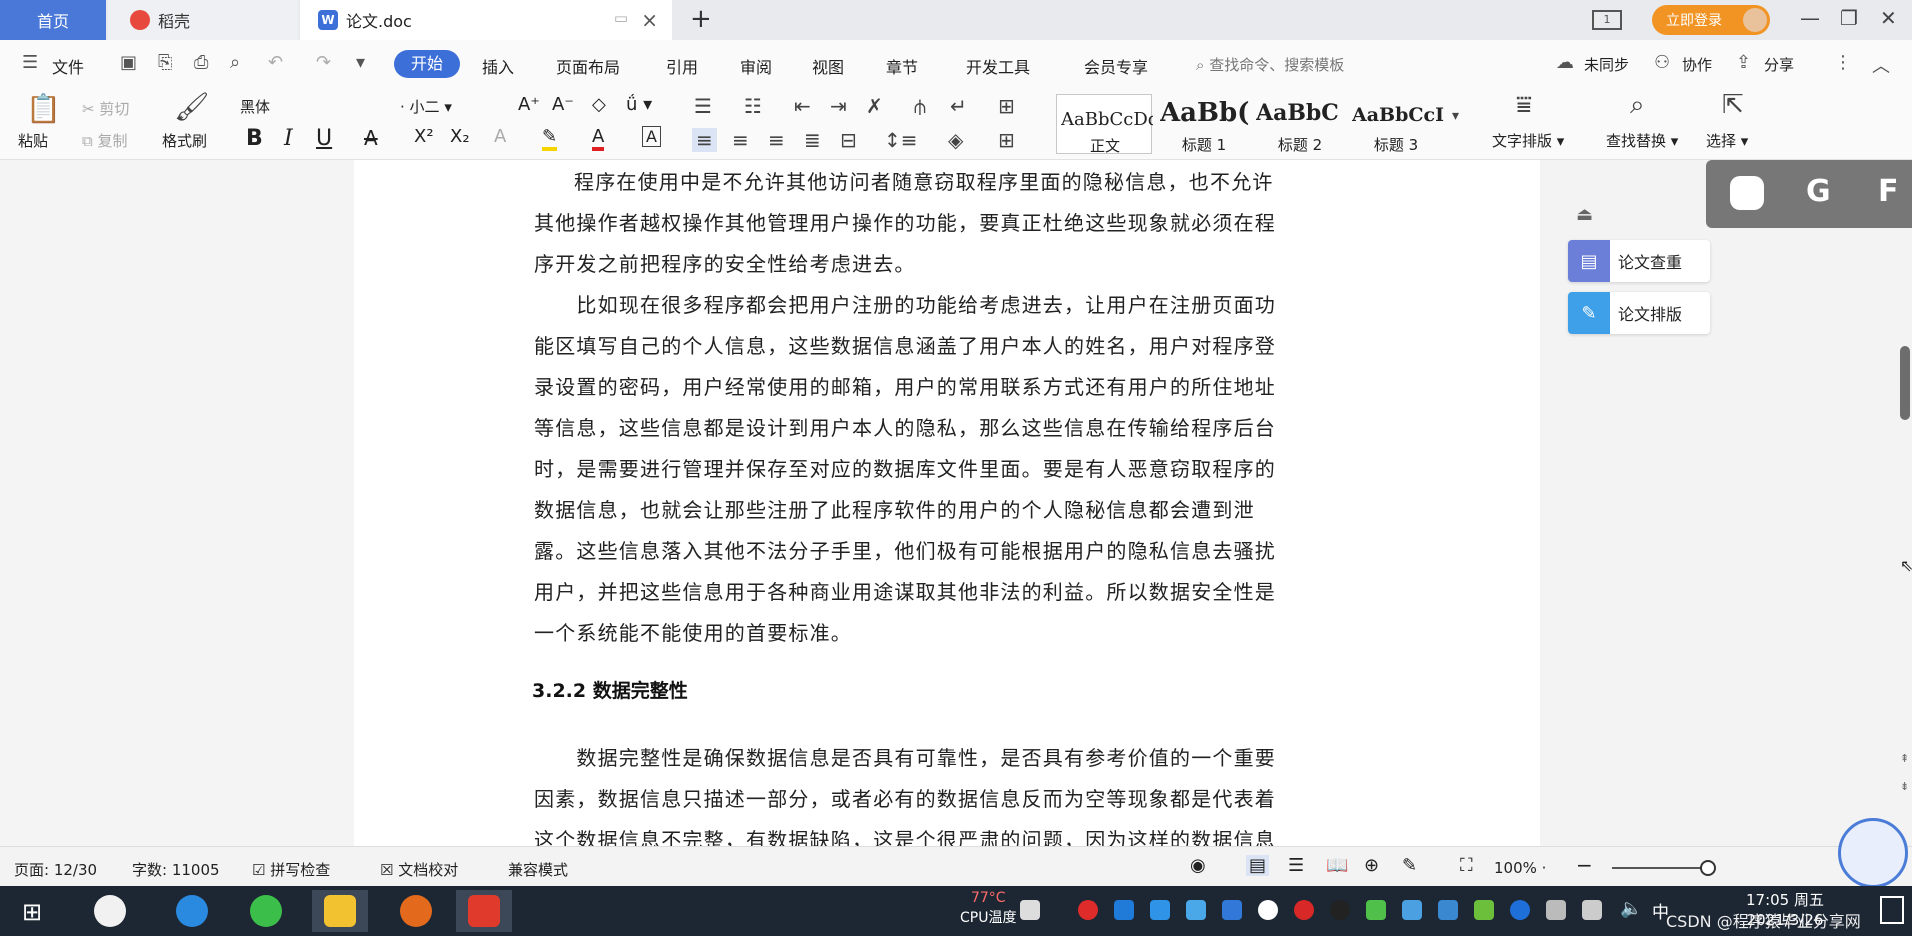 This screenshot has width=1912, height=936. What do you see at coordinates (1892, 910) in the screenshot?
I see `notification-center-icon` at bounding box center [1892, 910].